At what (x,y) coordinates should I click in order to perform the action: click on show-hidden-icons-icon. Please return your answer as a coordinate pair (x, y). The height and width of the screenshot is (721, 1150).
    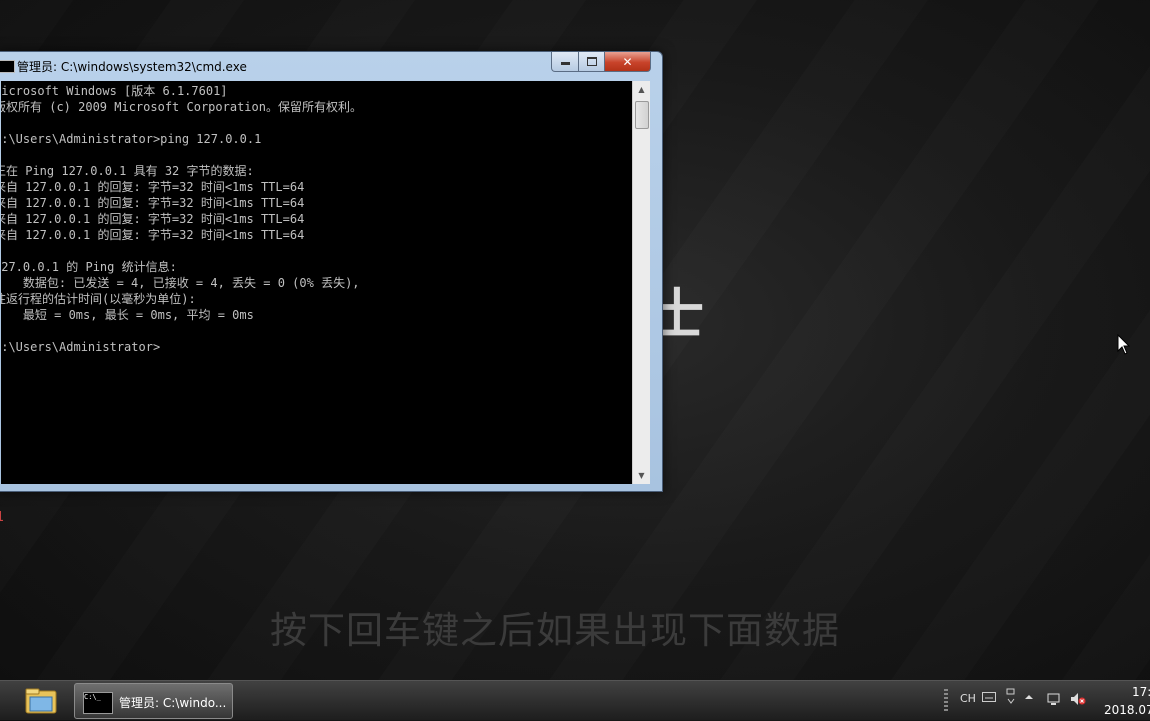
    Looking at the image, I should click on (1029, 698).